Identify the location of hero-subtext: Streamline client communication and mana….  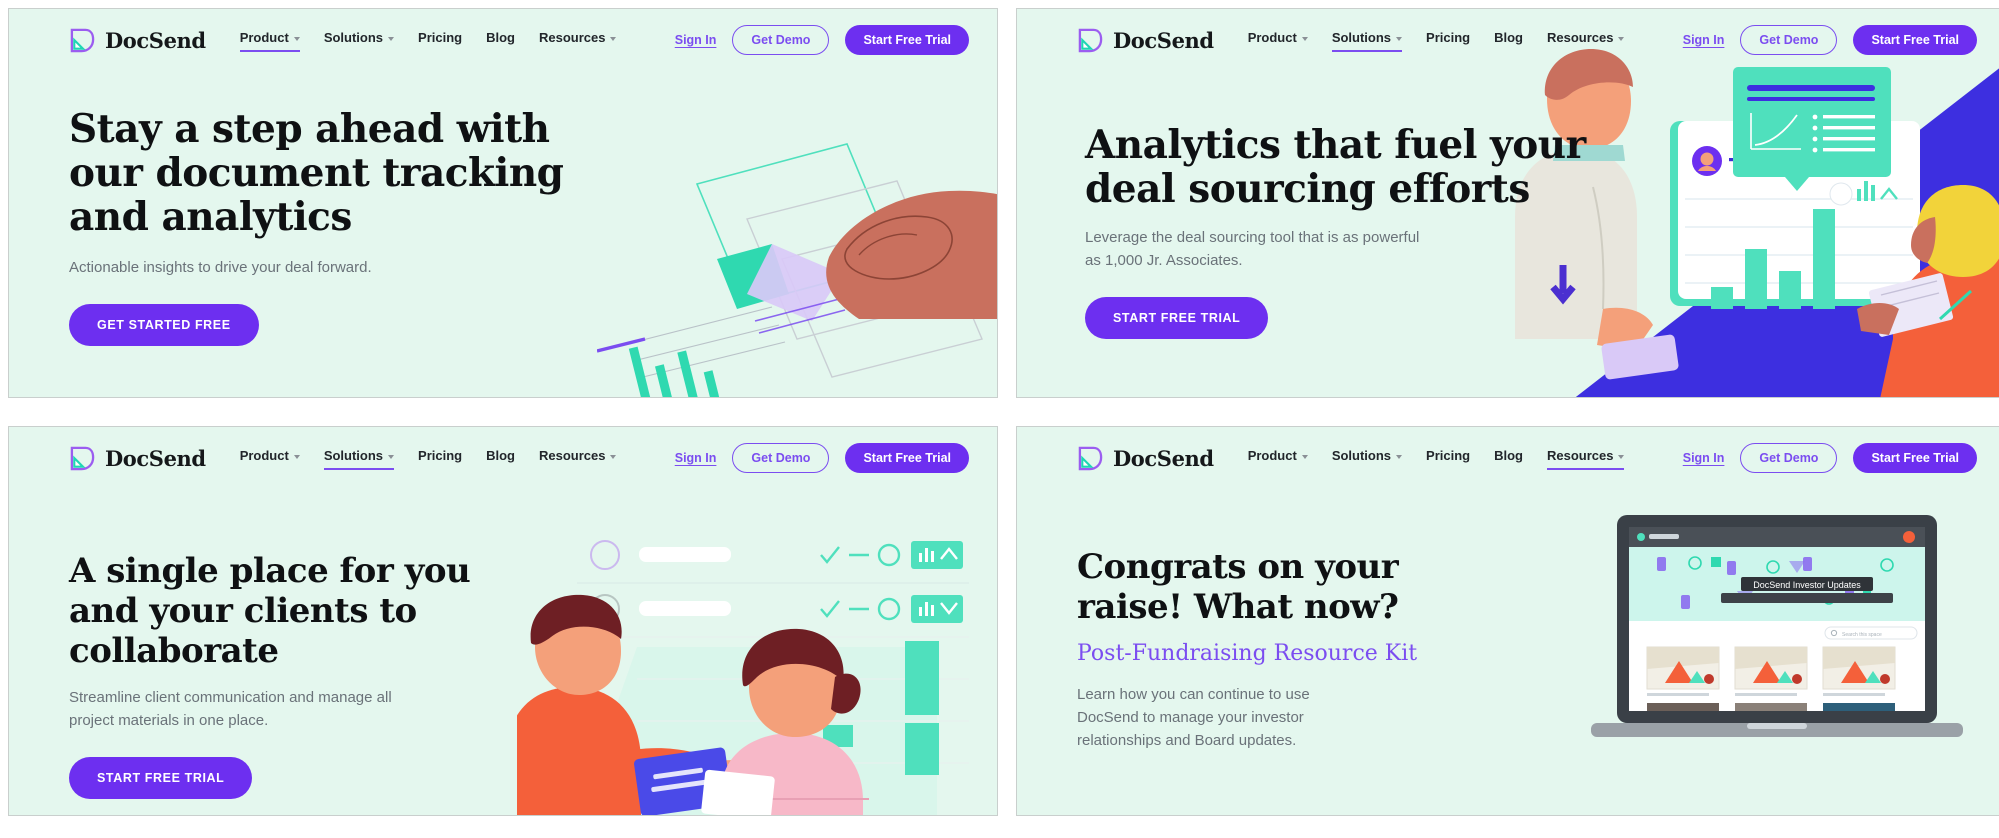
(230, 709).